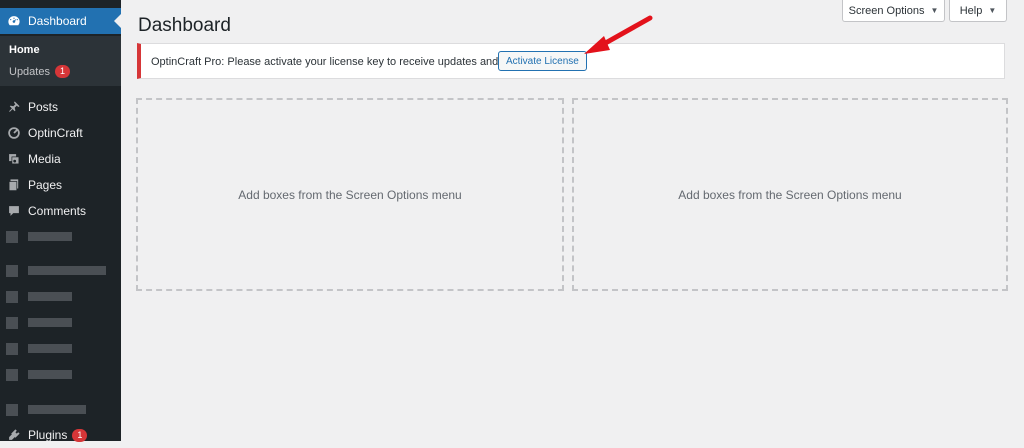 This screenshot has width=1024, height=448. I want to click on annotation-arrow-icon, so click(618, 34).